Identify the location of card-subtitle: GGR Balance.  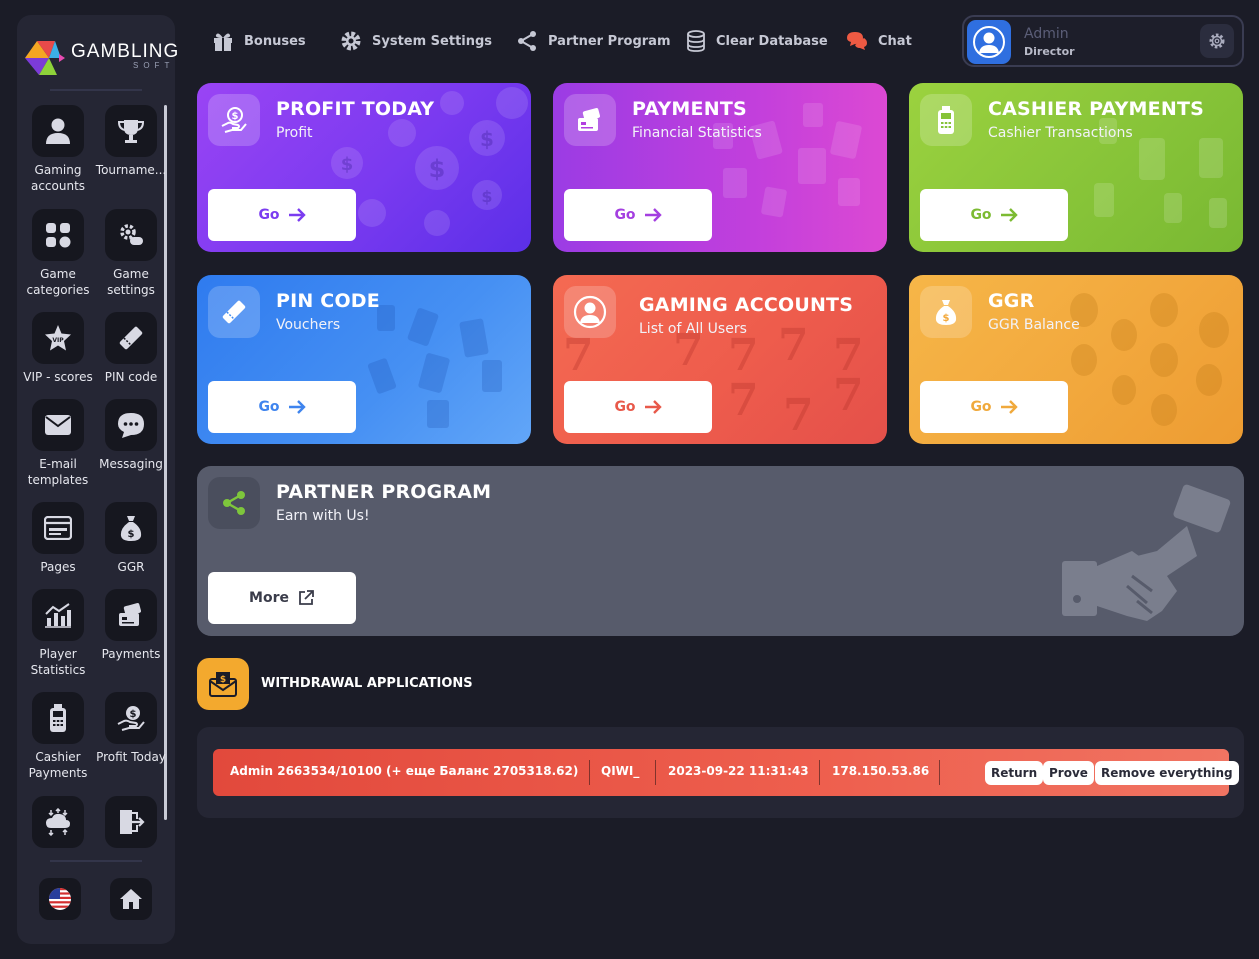
(1034, 325).